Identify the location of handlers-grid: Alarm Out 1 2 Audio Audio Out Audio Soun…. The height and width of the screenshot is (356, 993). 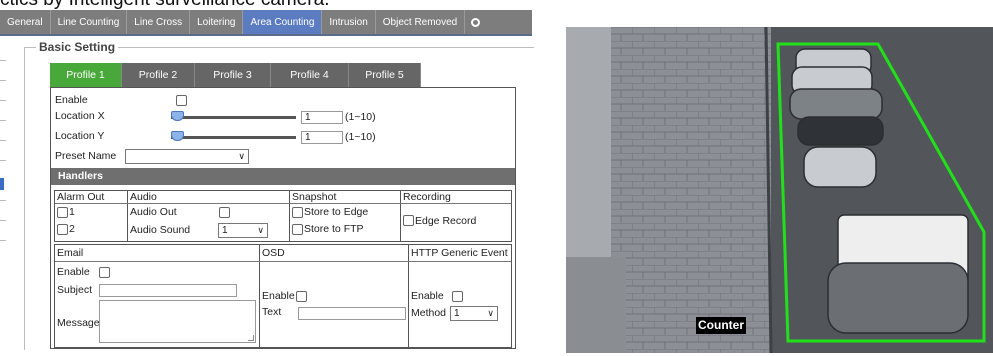
(283, 216).